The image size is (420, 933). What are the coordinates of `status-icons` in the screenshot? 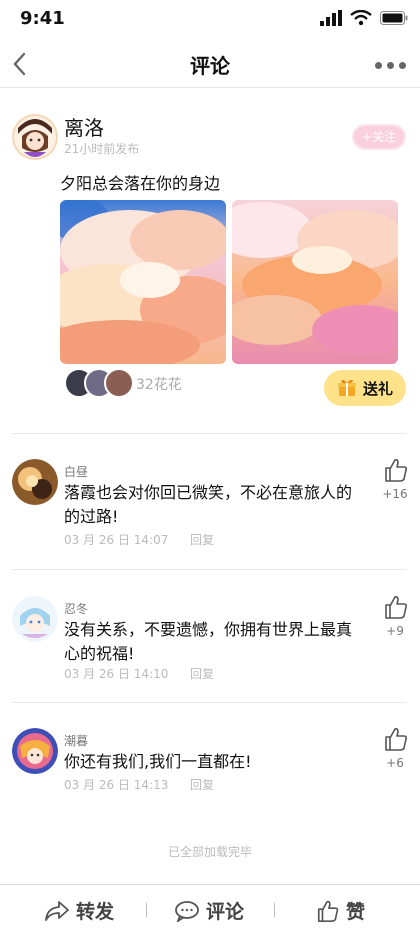 It's located at (364, 18).